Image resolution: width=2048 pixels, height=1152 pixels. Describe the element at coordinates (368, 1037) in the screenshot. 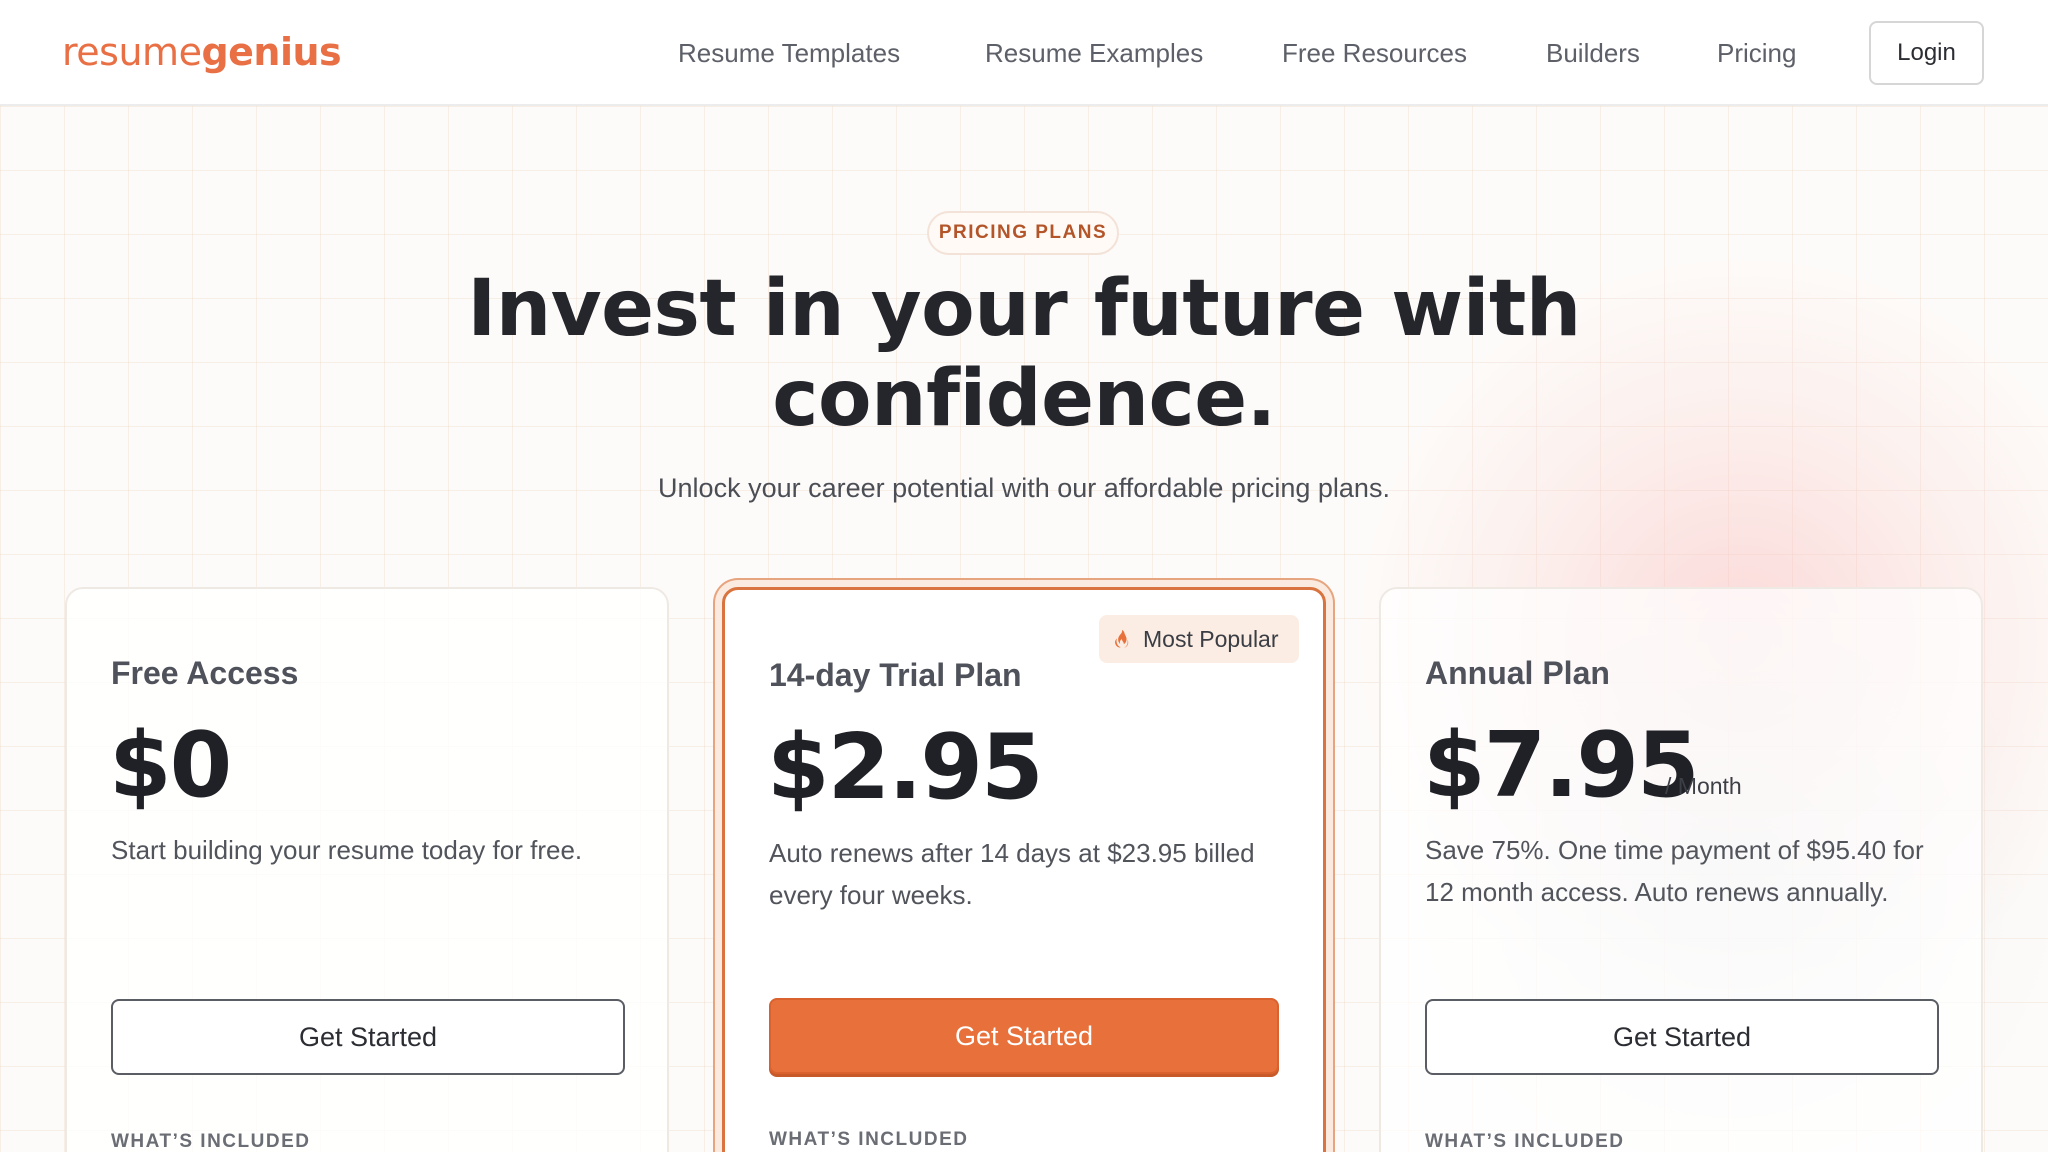

I see `get-started-button-free: Get Started` at that location.